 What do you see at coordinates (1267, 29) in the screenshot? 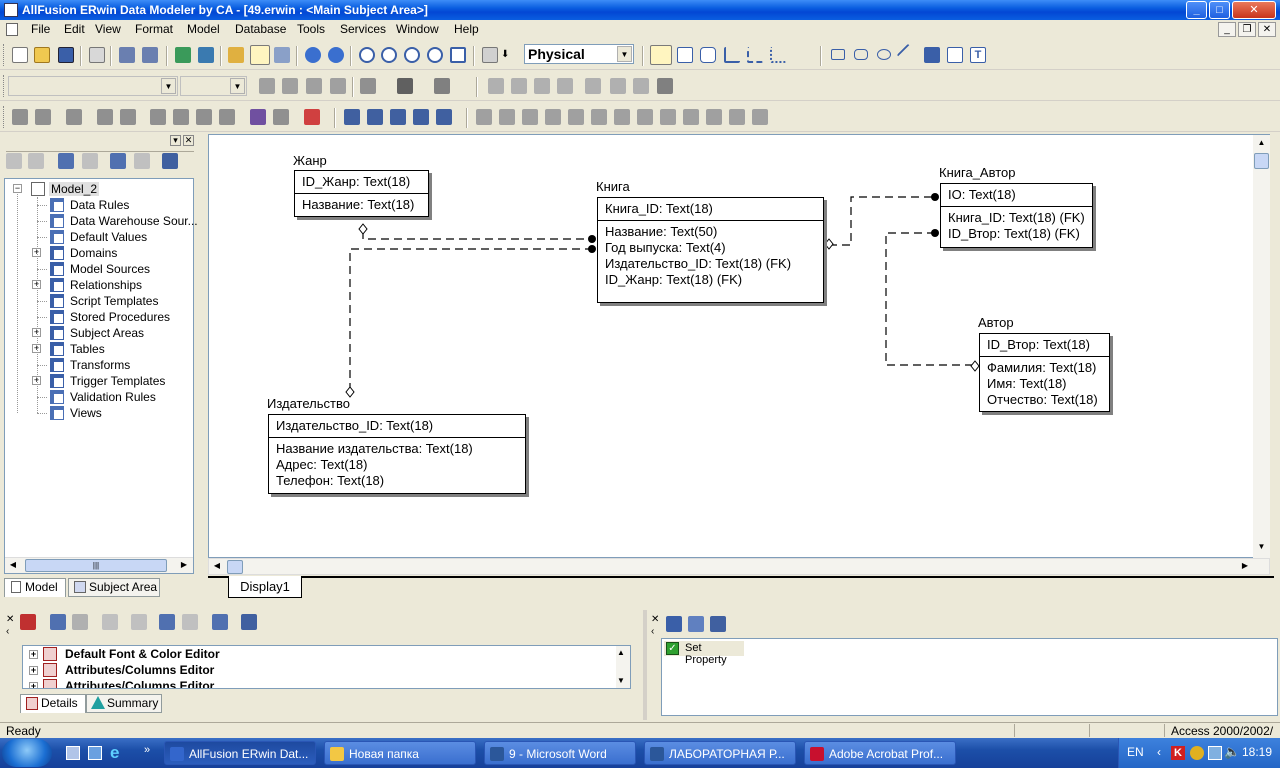
I see `mdi-close-button: ✕` at bounding box center [1267, 29].